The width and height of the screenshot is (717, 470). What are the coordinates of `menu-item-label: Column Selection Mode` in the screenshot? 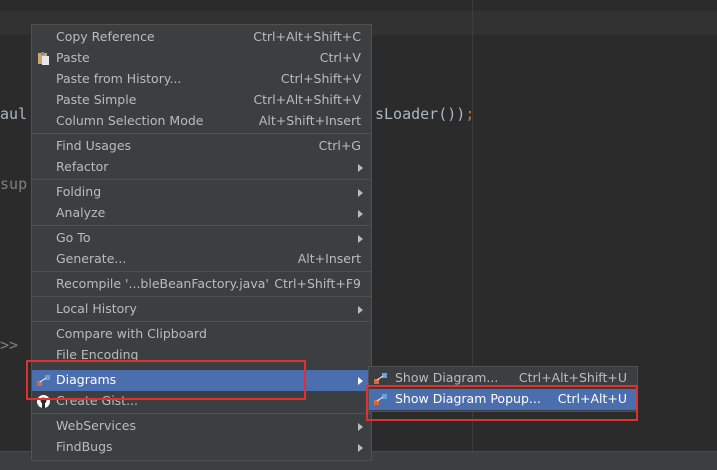 It's located at (130, 120).